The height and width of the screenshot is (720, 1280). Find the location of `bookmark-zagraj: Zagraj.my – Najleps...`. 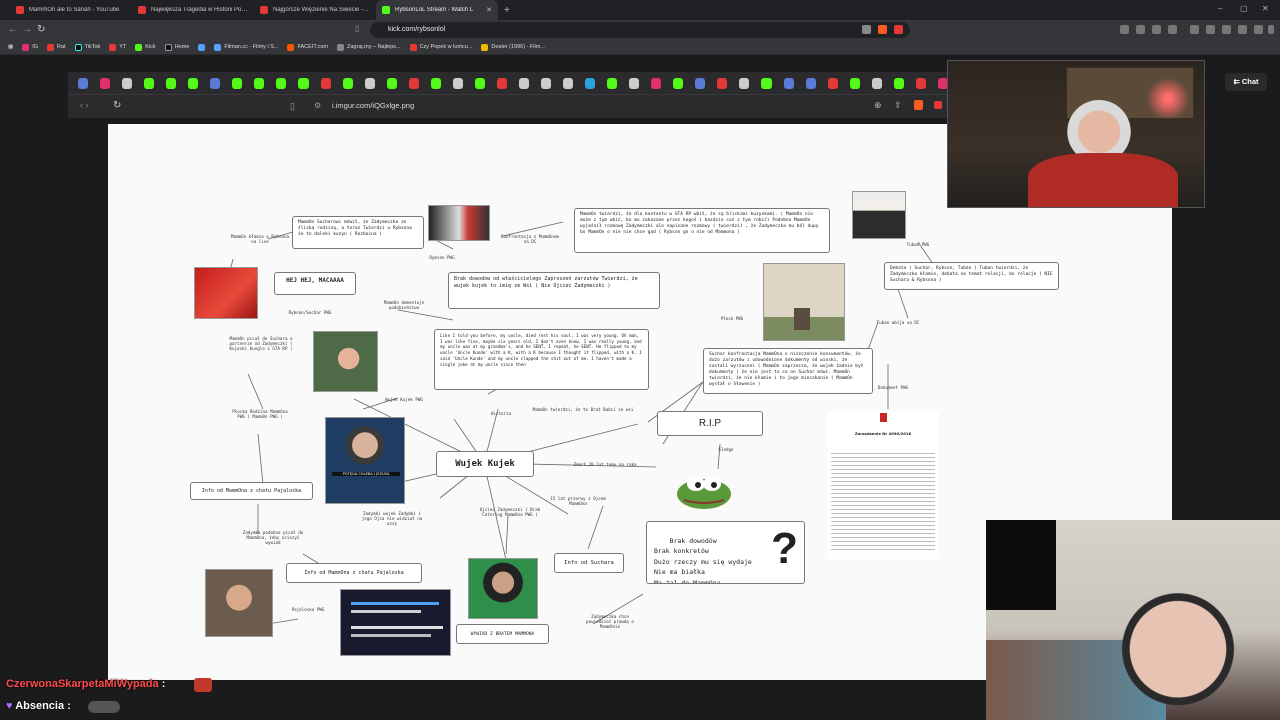

bookmark-zagraj: Zagraj.my – Najleps... is located at coordinates (369, 47).